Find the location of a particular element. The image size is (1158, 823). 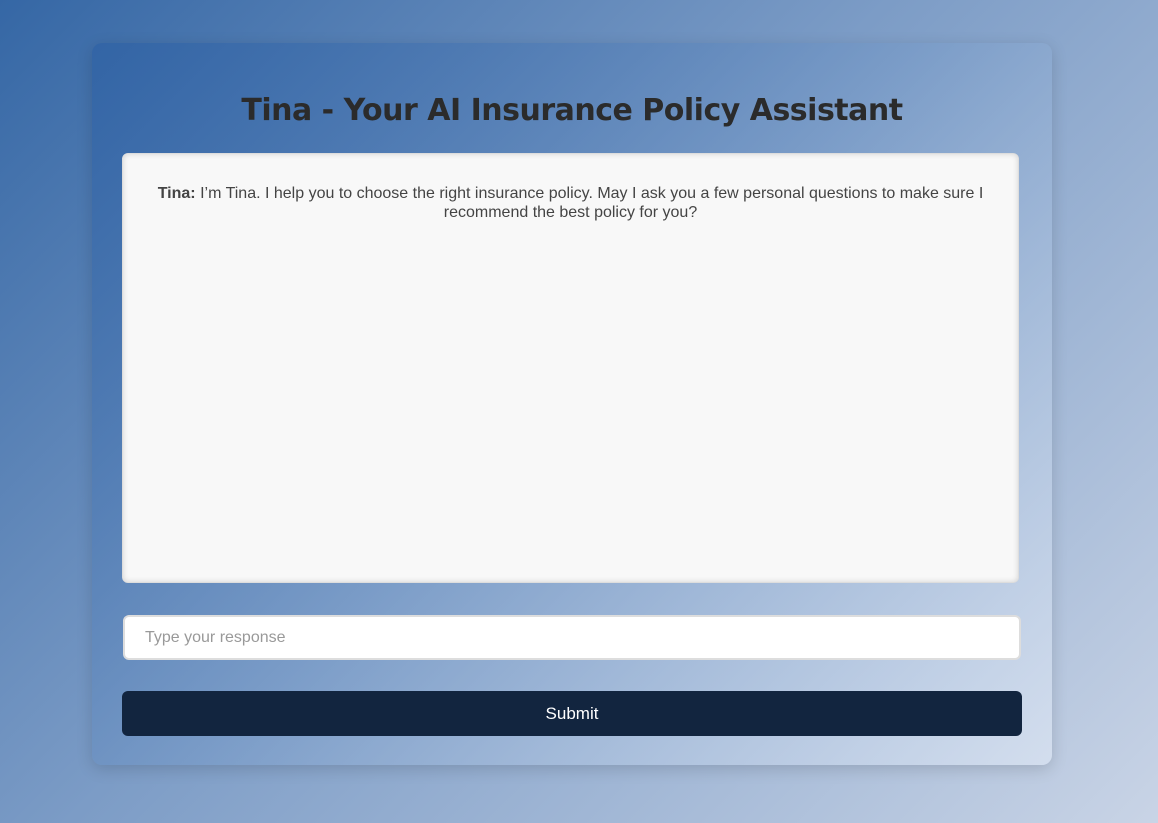

message-sender: Tina: is located at coordinates (176, 193).